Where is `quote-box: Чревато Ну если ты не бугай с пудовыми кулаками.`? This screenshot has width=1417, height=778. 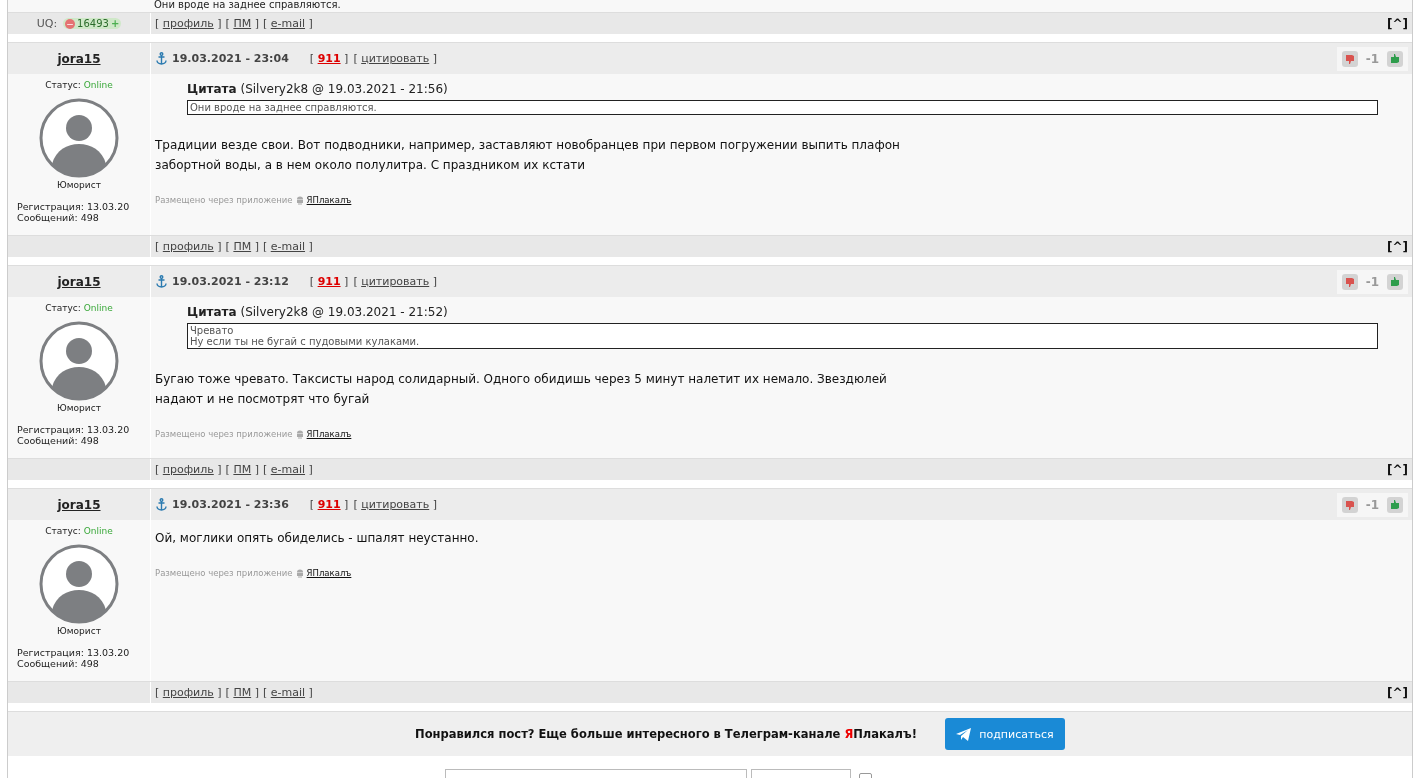
quote-box: Чревато Ну если ты не бугай с пудовыми кулаками. is located at coordinates (782, 336).